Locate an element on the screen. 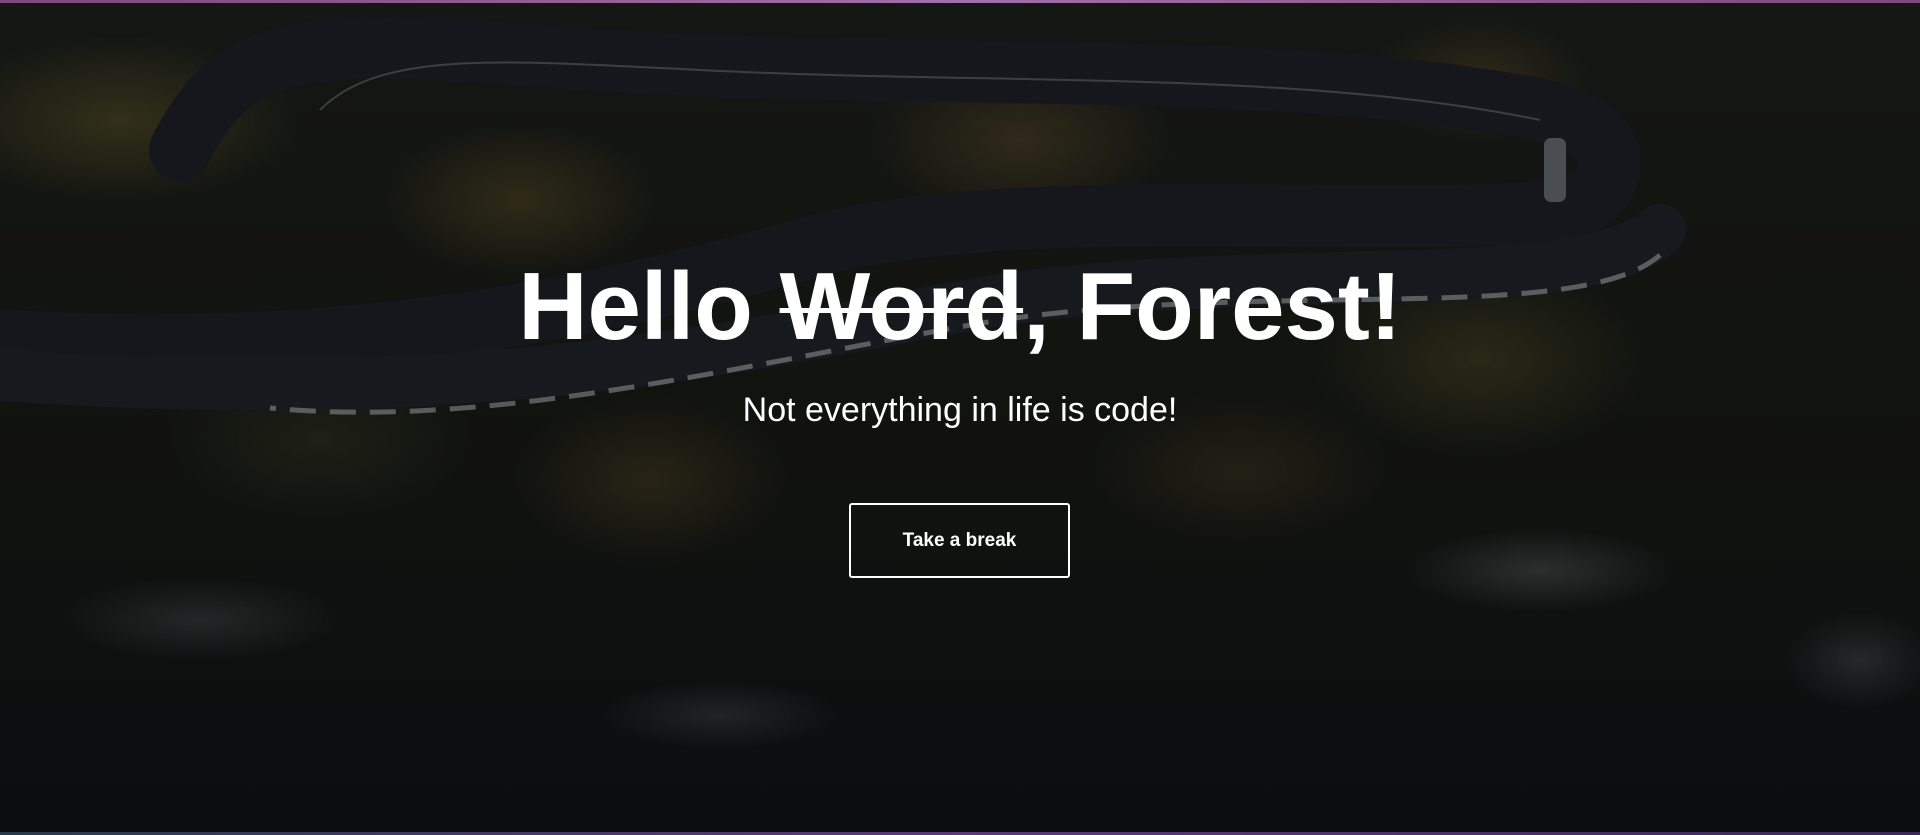  hero-subtitle: Not everything in life is code! is located at coordinates (960, 410).